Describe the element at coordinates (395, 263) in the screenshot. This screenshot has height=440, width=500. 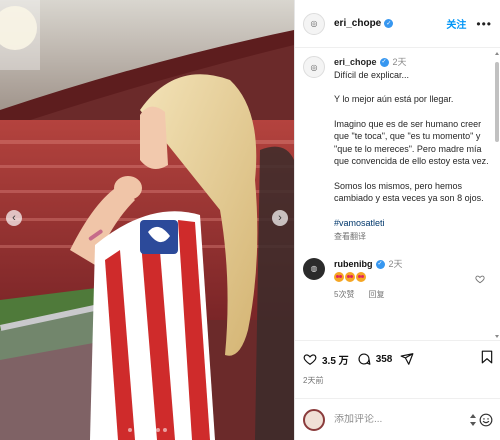
I see `comment-time: 2天` at that location.